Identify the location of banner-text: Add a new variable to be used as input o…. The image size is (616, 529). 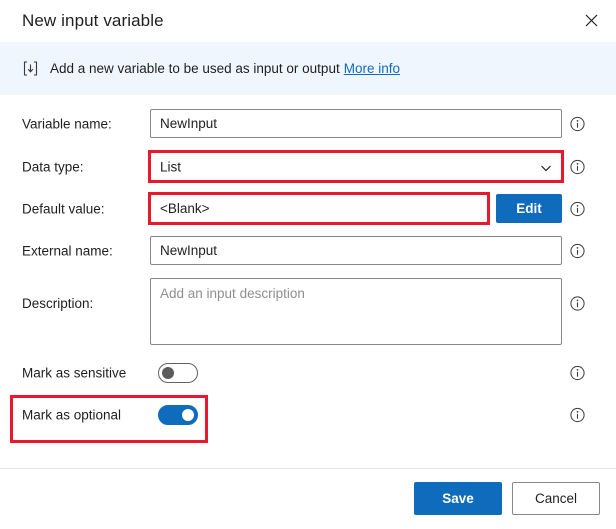
(225, 68).